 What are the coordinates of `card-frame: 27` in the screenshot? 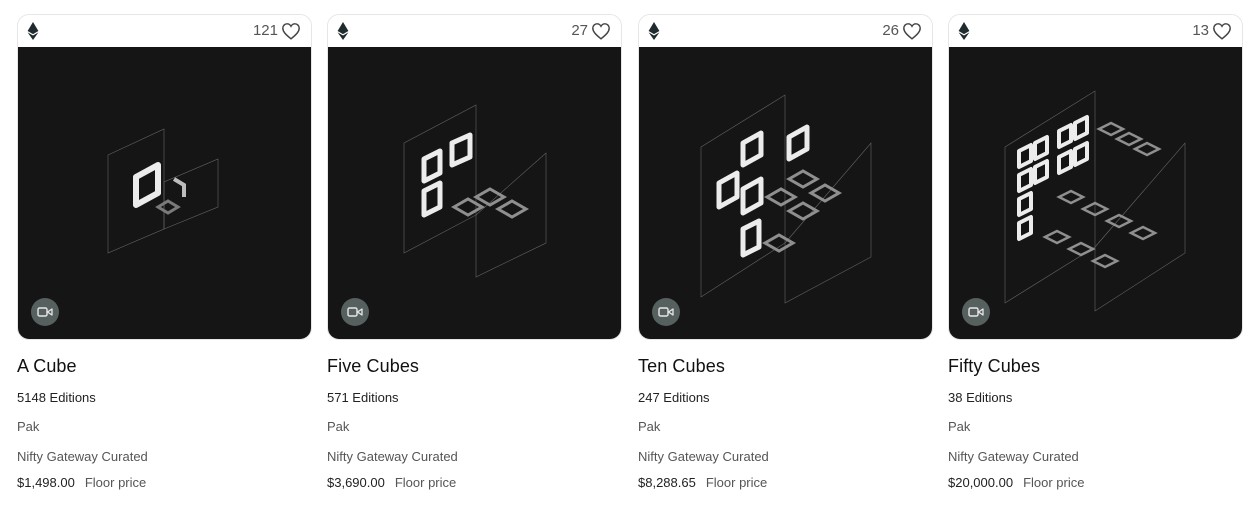 It's located at (474, 177).